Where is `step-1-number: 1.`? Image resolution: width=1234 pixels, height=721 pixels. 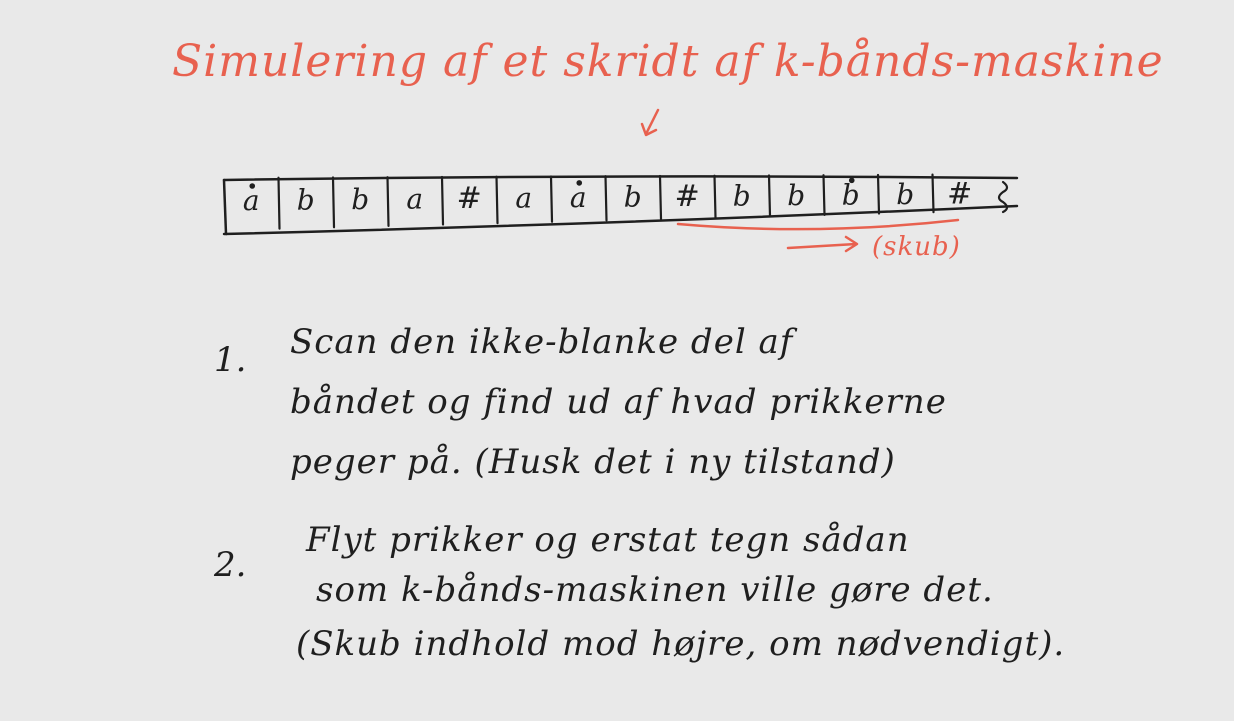 step-1-number: 1. is located at coordinates (230, 360).